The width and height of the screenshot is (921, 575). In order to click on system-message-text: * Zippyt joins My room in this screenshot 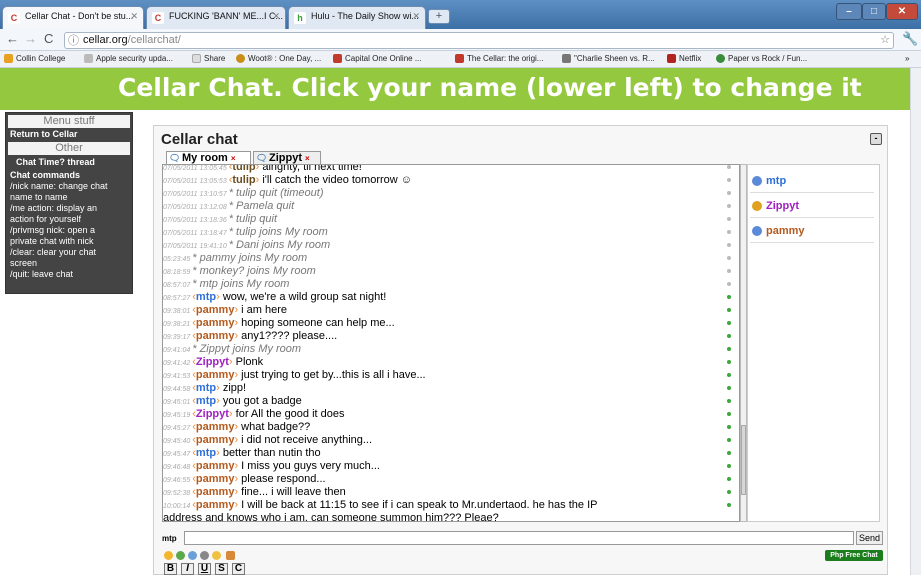, I will do `click(247, 349)`.